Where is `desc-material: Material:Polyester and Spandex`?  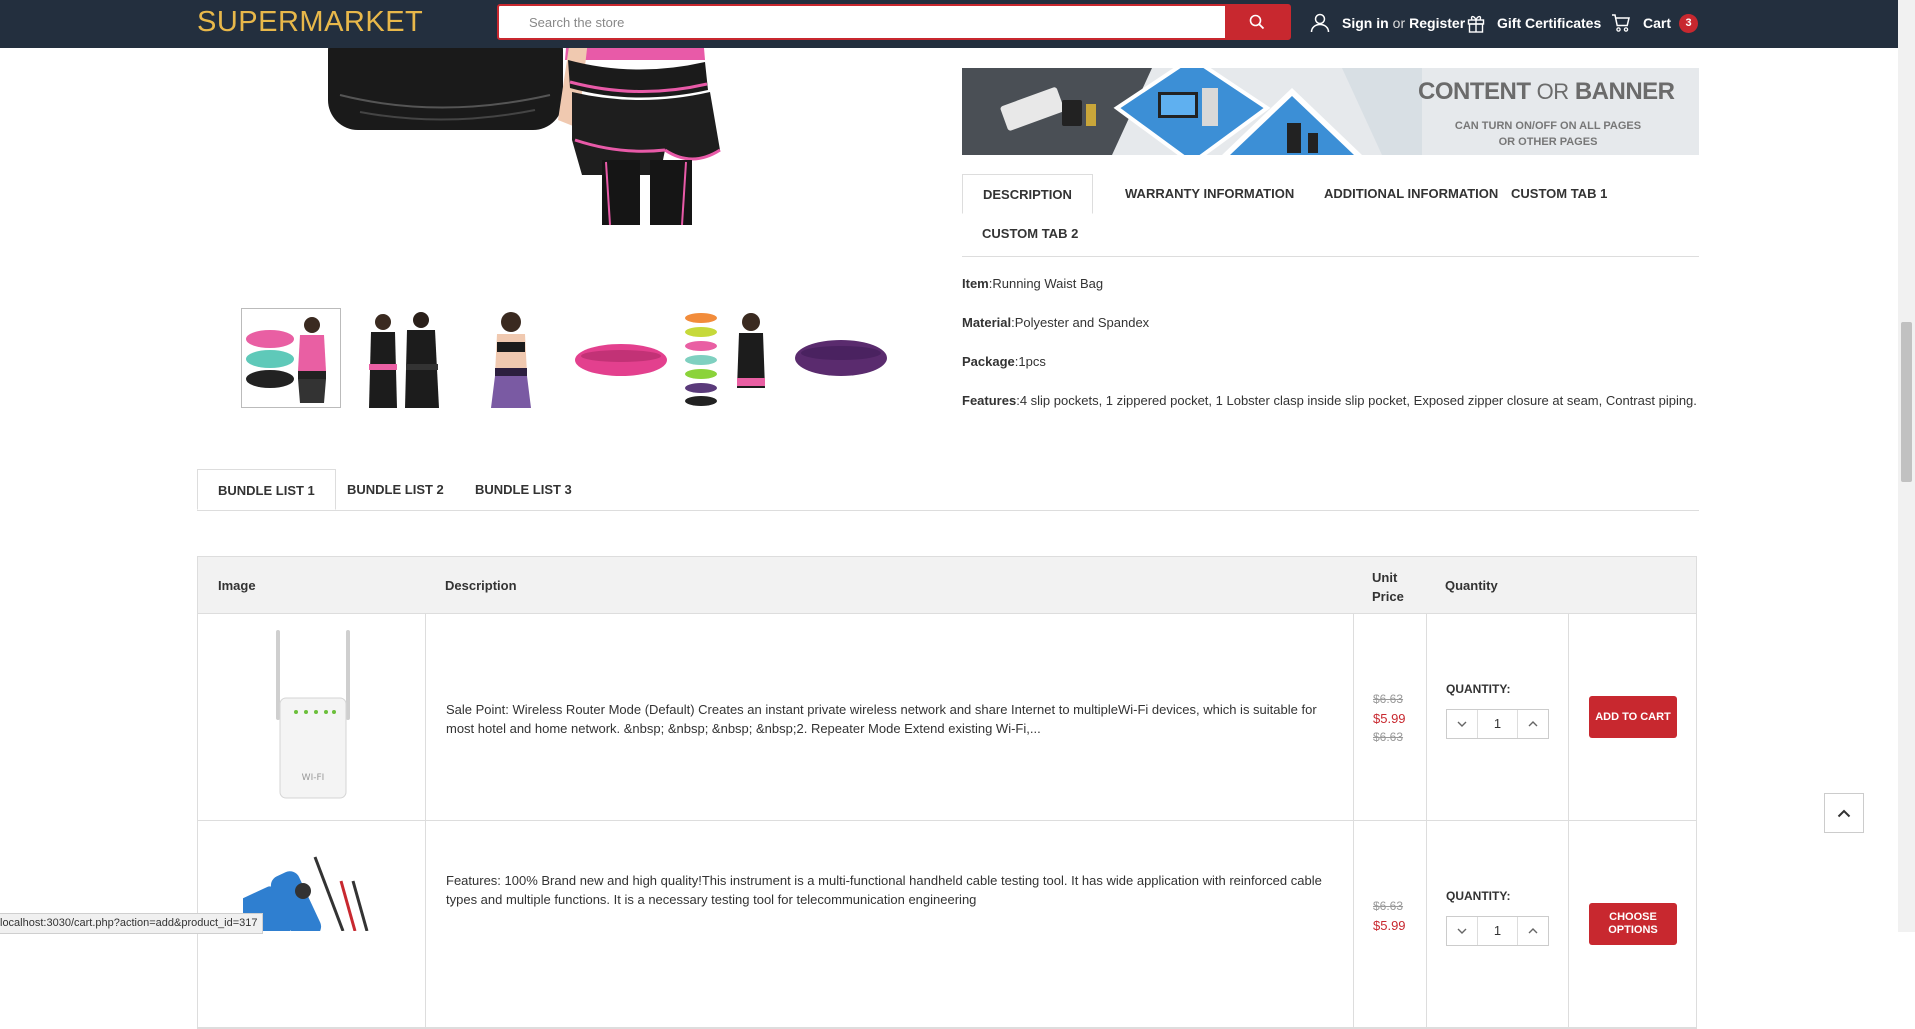
desc-material: Material:Polyester and Spandex is located at coordinates (1055, 322).